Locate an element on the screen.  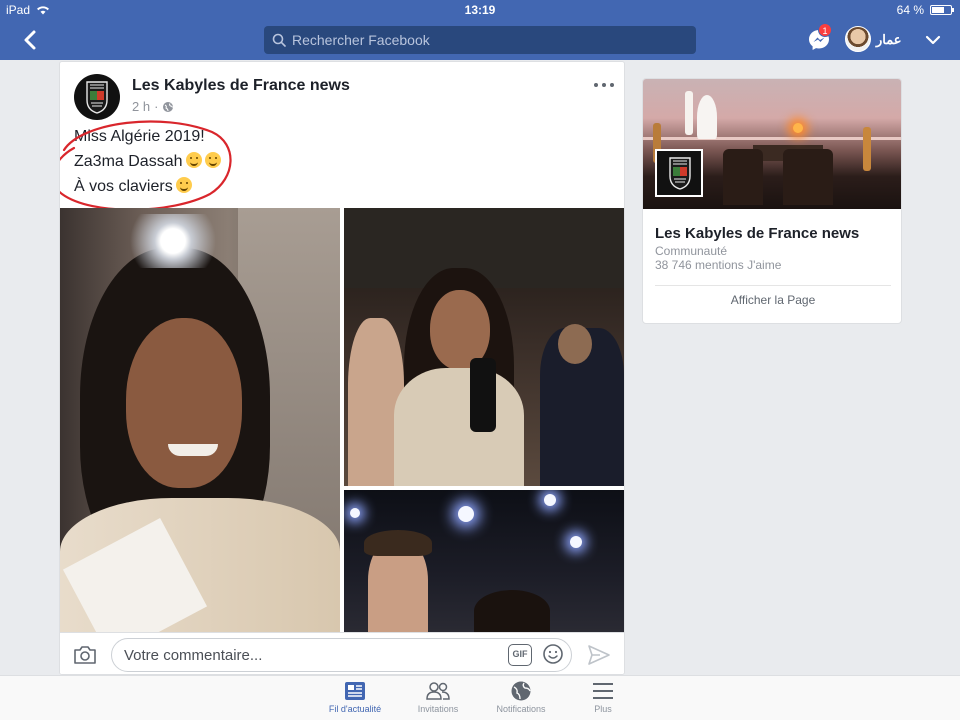
tab-label: Invitations is located at coordinates (438, 709).